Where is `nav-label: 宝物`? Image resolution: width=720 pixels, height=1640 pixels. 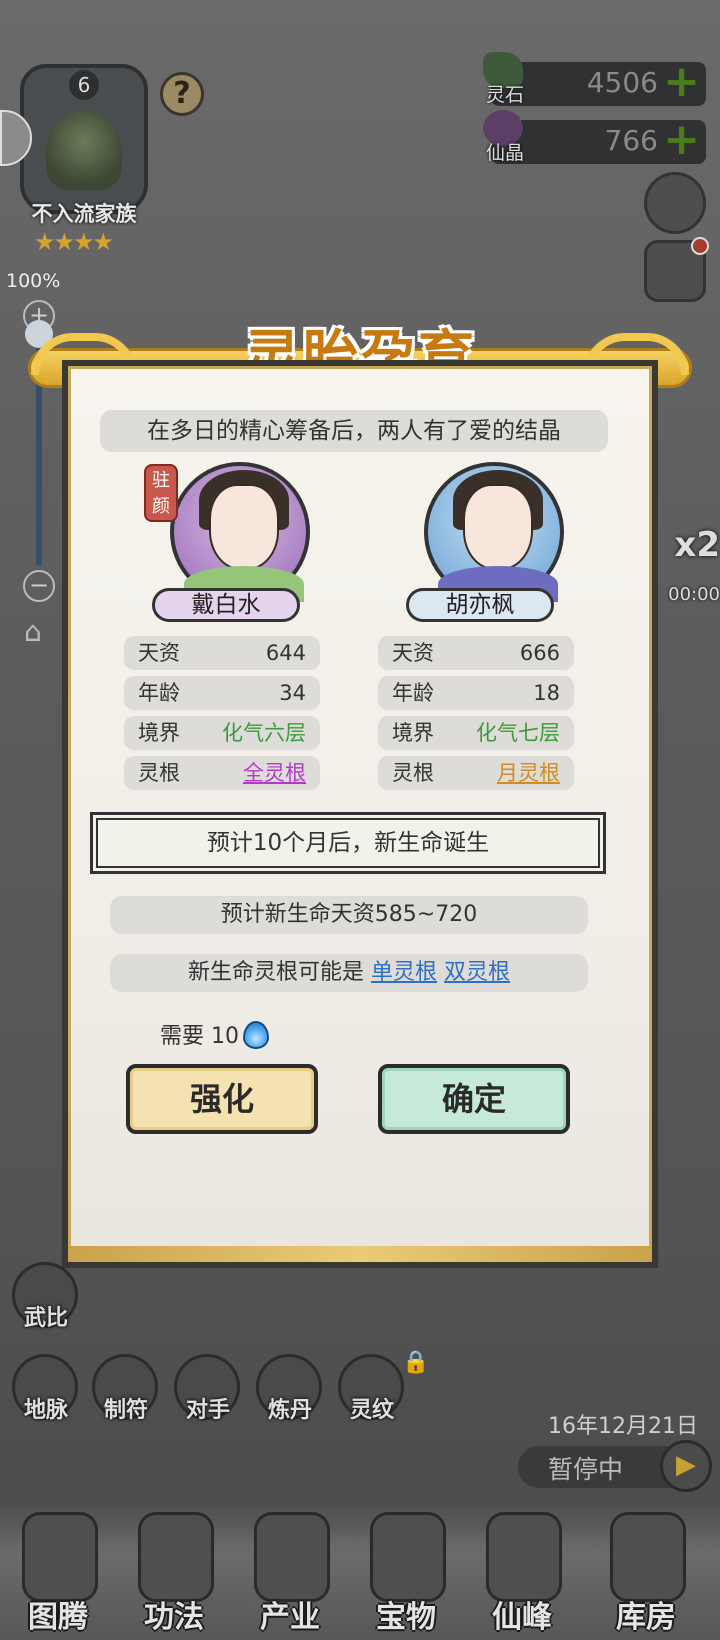
nav-label: 宝物 is located at coordinates (406, 1617).